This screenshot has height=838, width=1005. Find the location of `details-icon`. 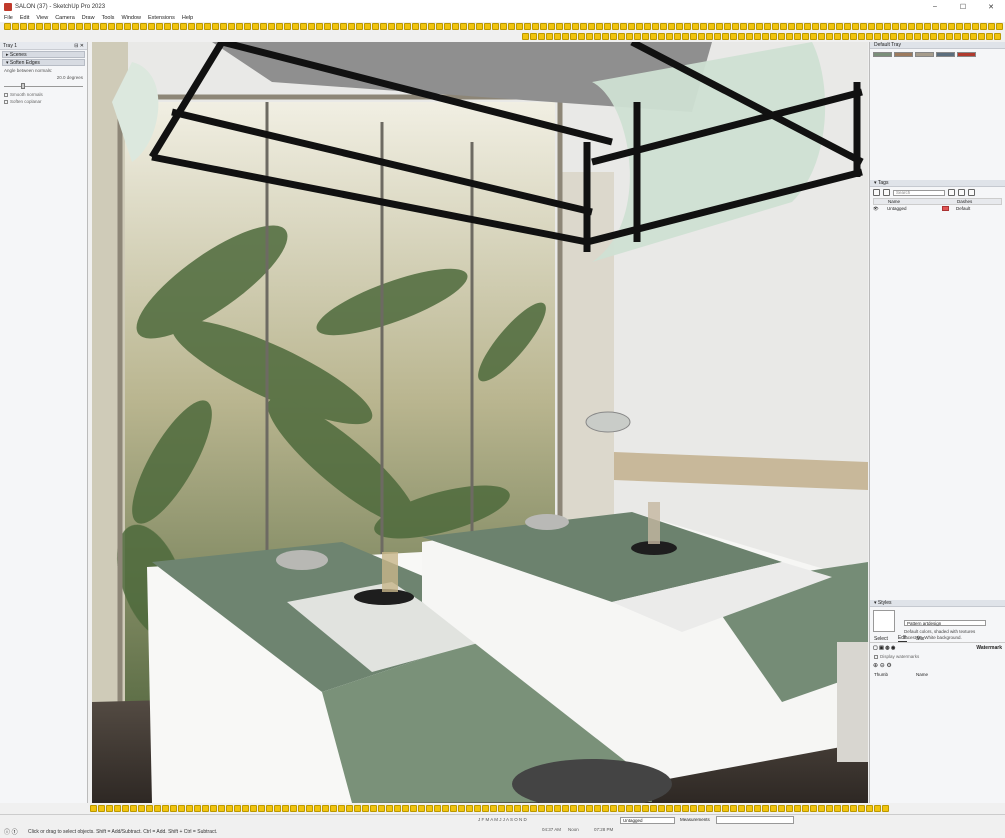

details-icon is located at coordinates (971, 192).